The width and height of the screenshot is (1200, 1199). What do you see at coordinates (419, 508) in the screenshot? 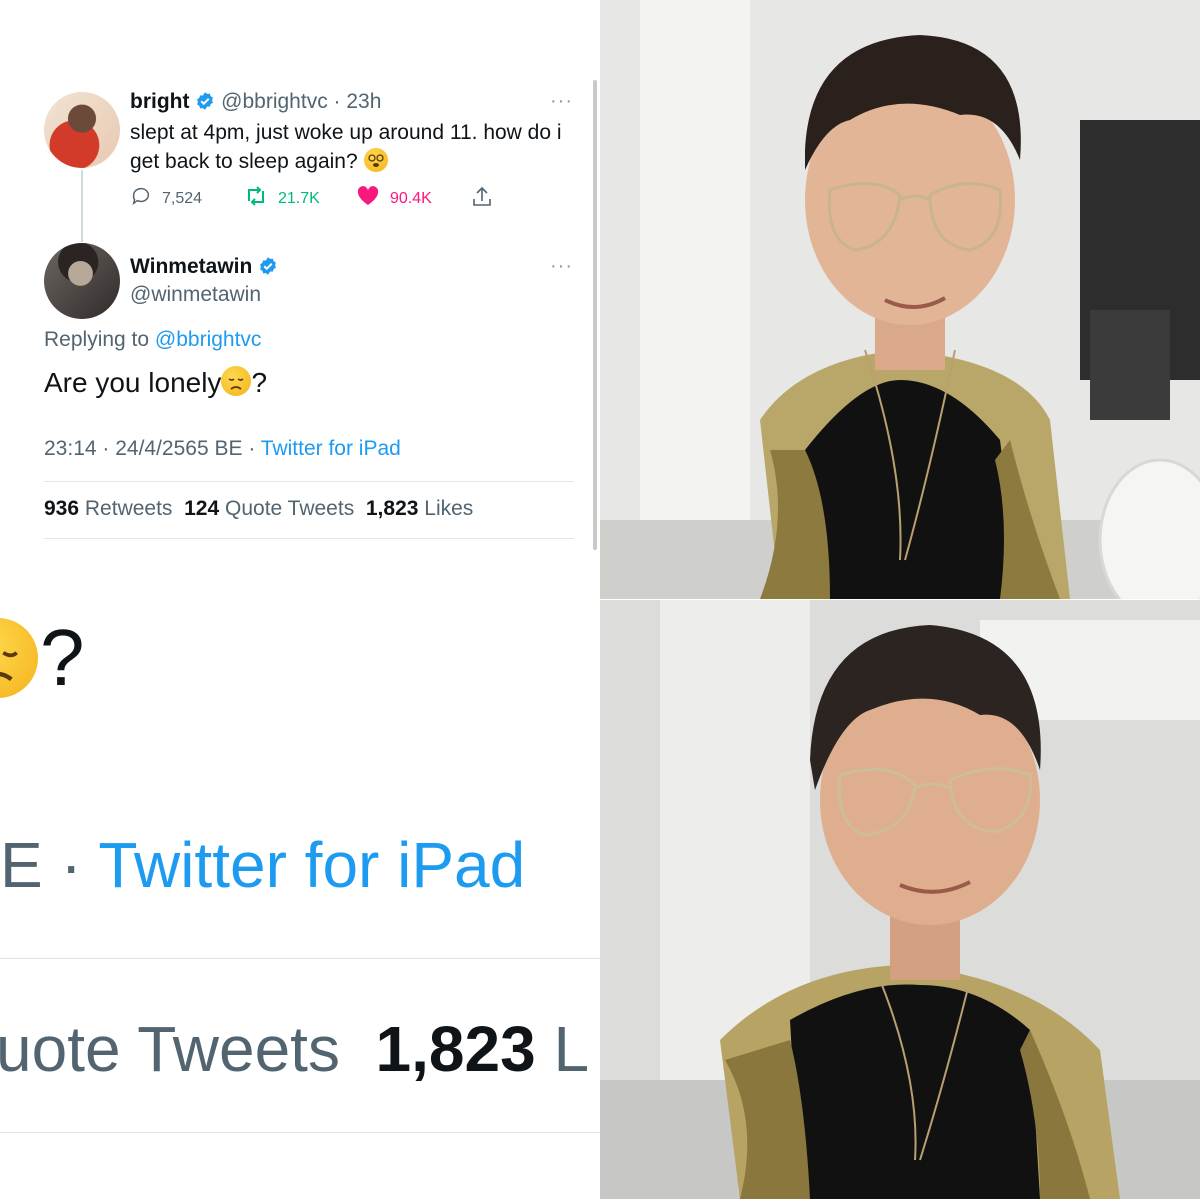
I see `likes-stat: 1,823 Likes` at bounding box center [419, 508].